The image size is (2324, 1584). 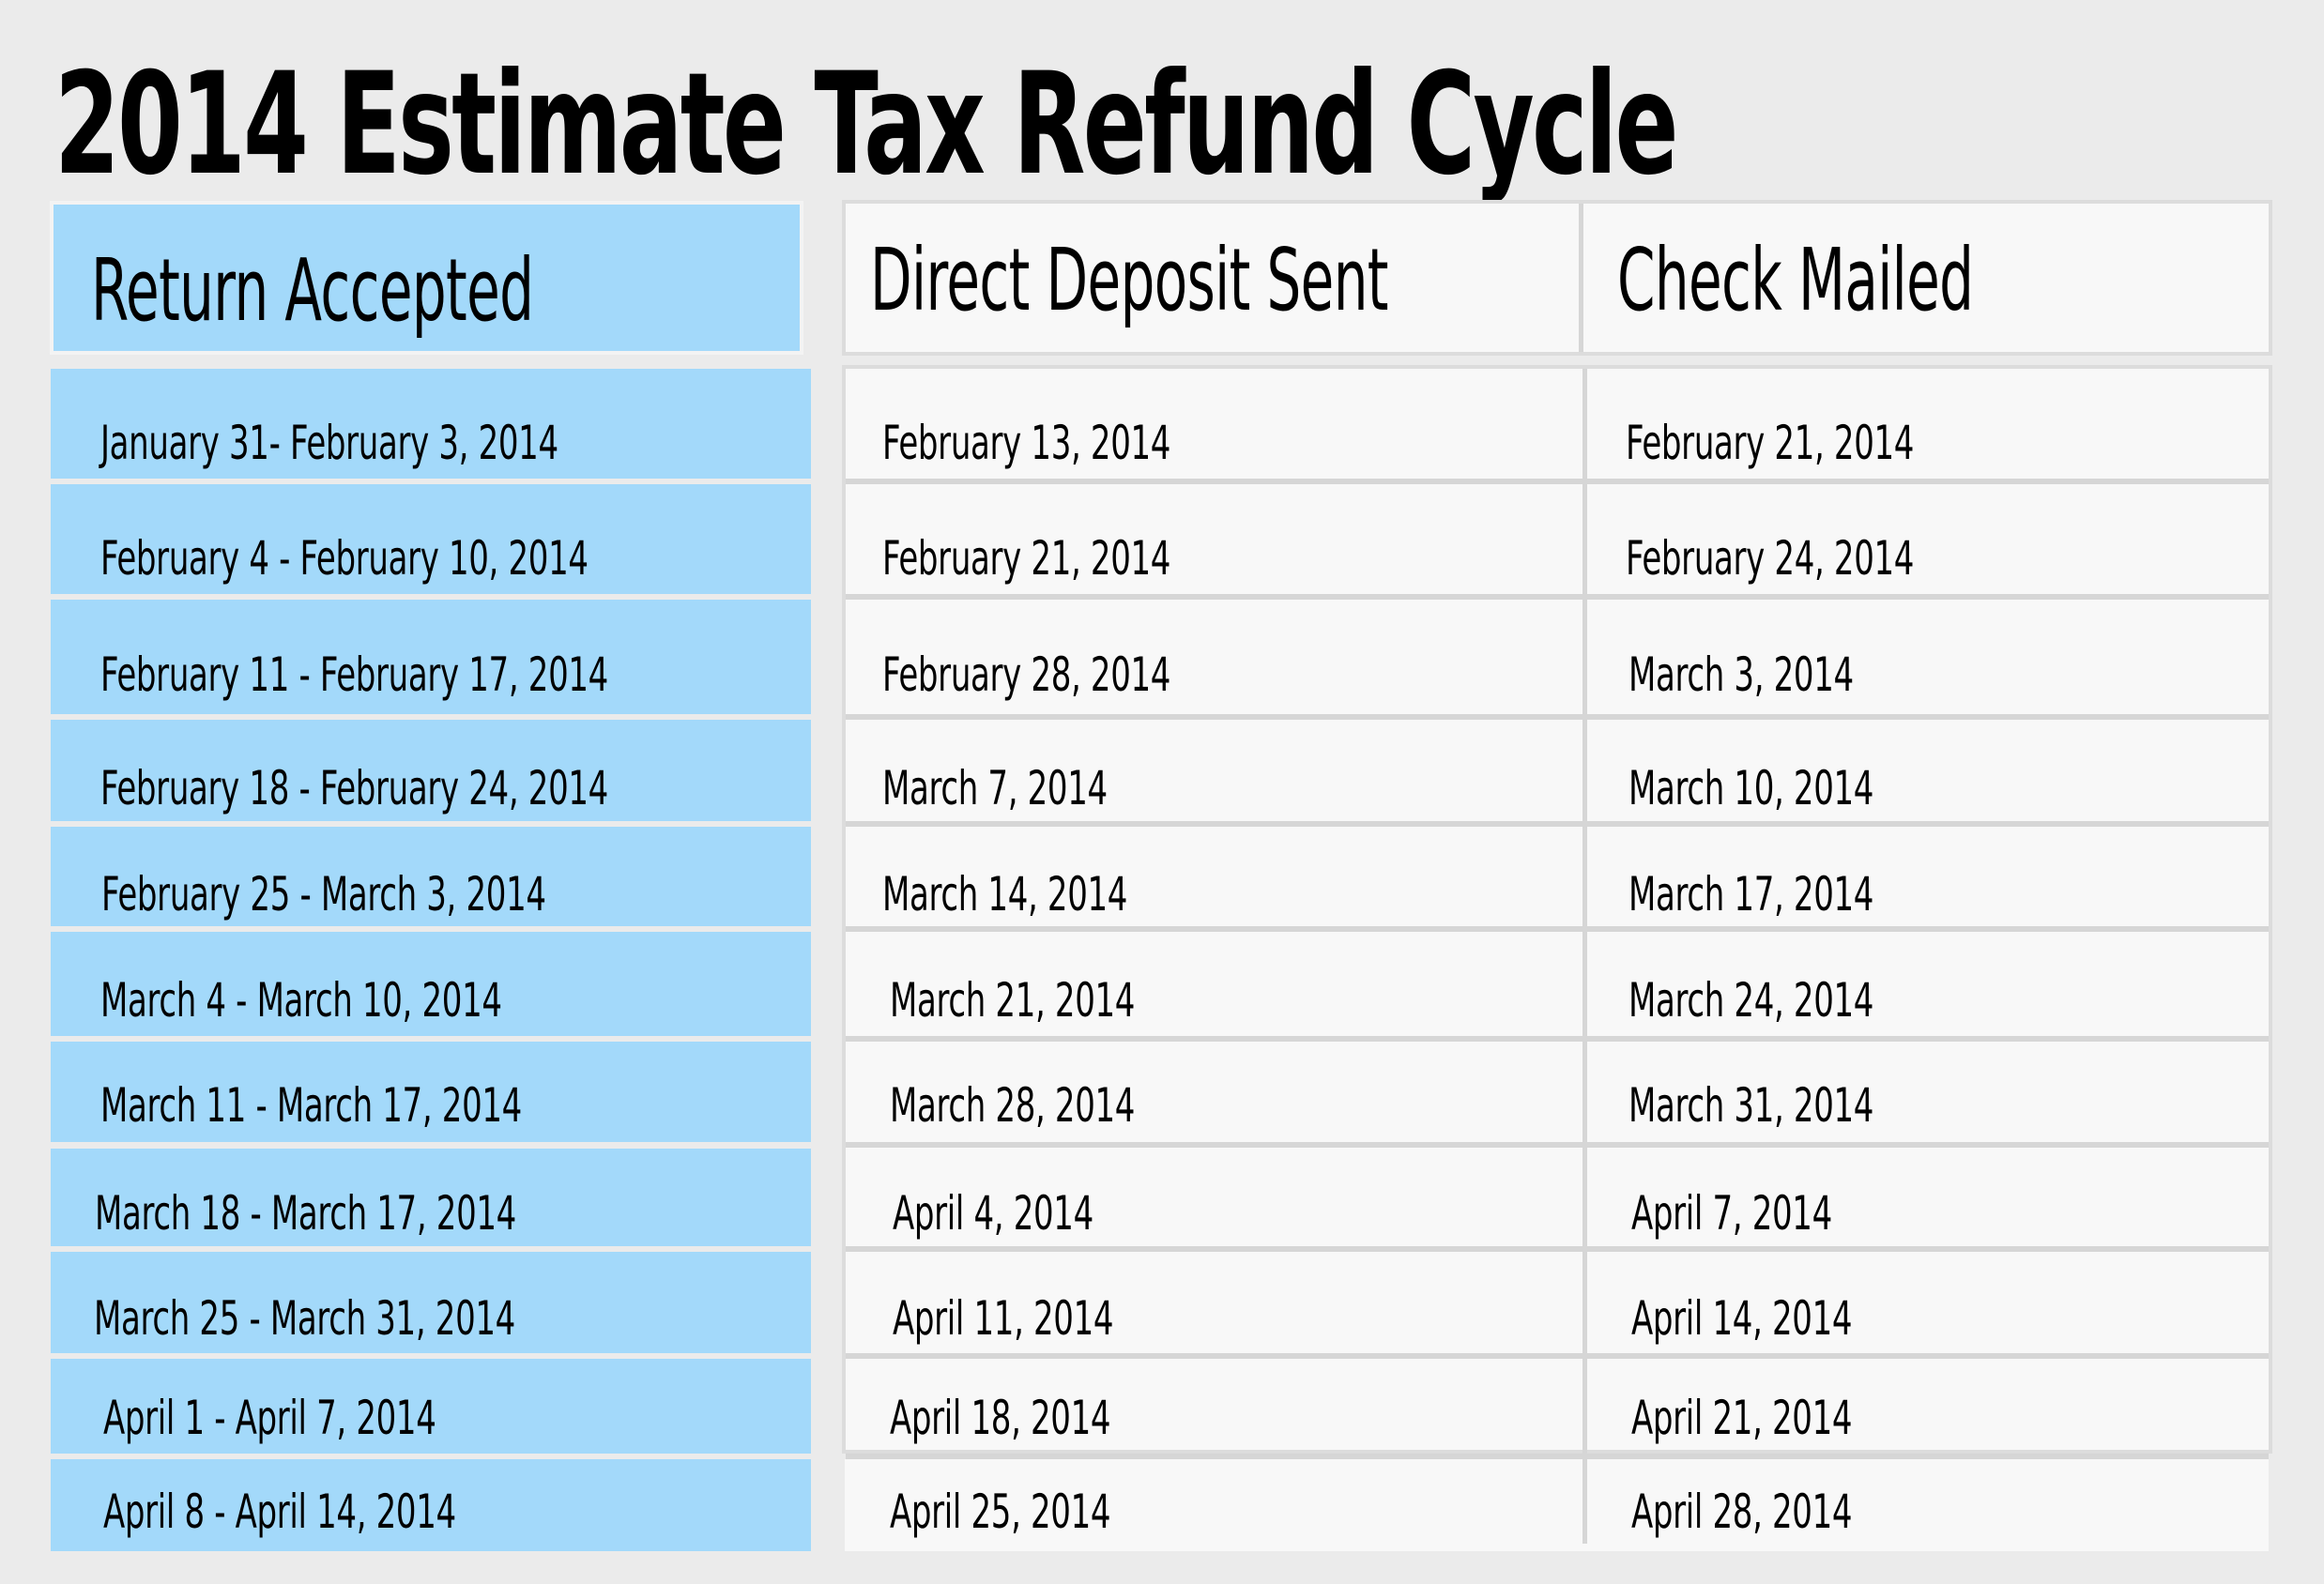 What do you see at coordinates (1731, 1213) in the screenshot?
I see `check-mailed-date: April 7, 2014` at bounding box center [1731, 1213].